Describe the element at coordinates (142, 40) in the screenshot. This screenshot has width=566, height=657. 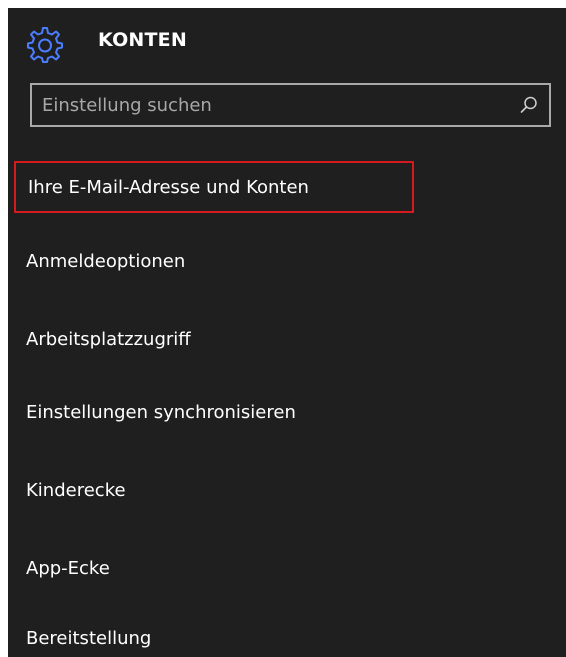
I see `page-title: KONTEN` at that location.